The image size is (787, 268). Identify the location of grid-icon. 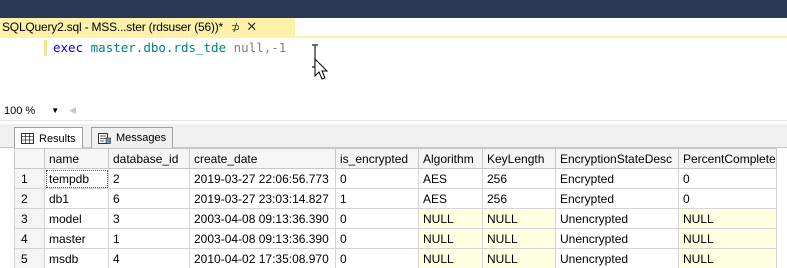
(27, 138).